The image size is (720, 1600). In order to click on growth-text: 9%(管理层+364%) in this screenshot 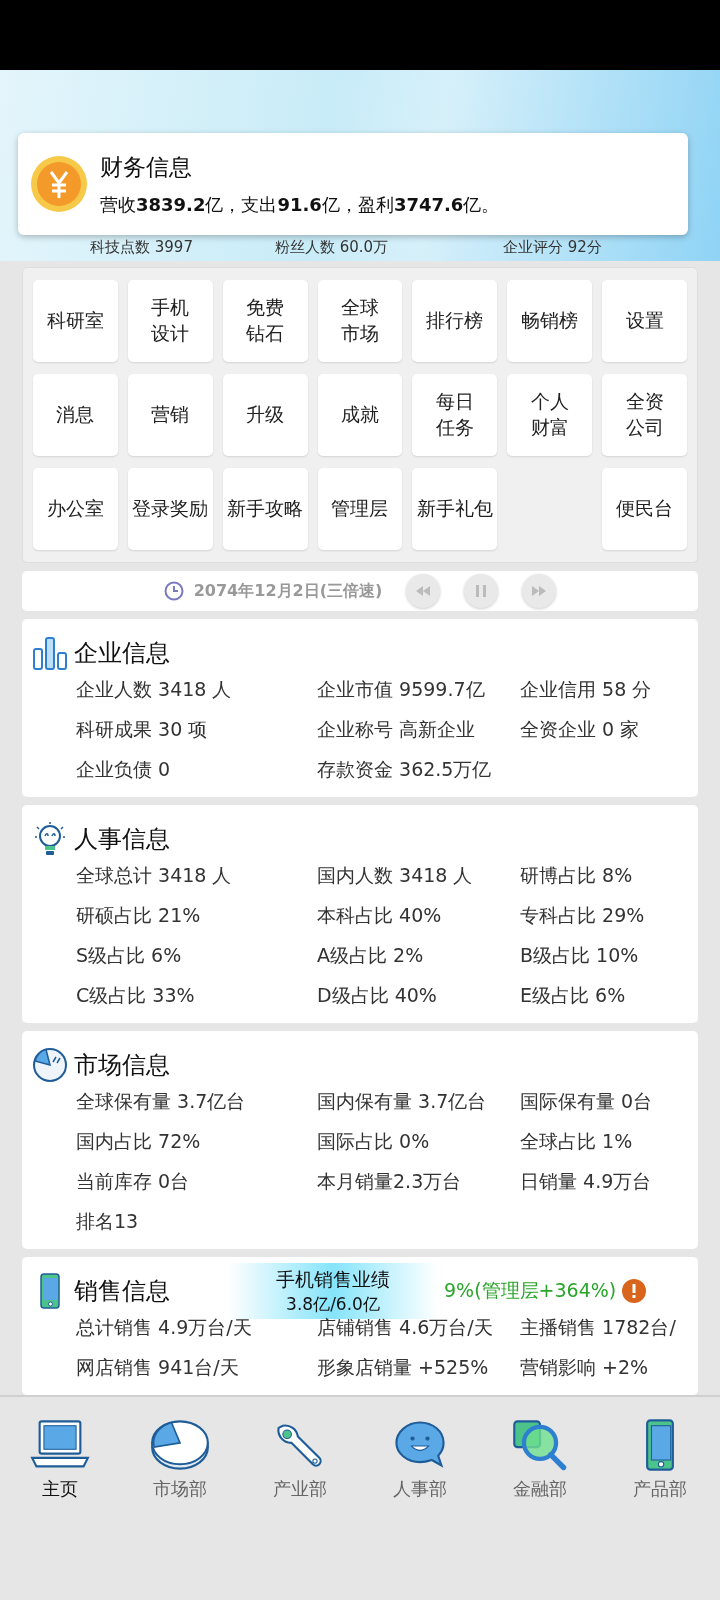, I will do `click(530, 1290)`.